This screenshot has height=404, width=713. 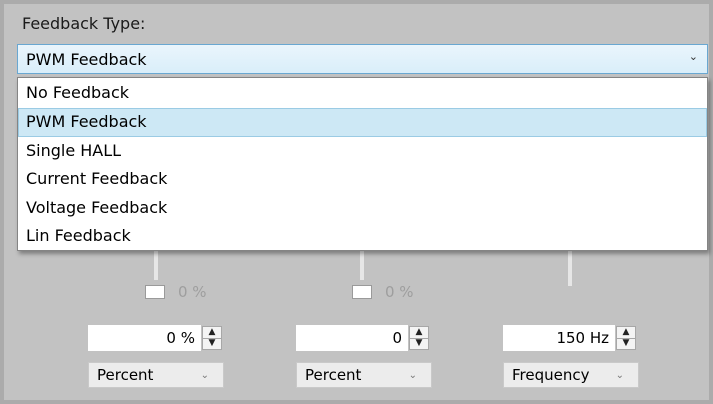 I want to click on channel-2-indicator-value: 0 %, so click(x=399, y=292).